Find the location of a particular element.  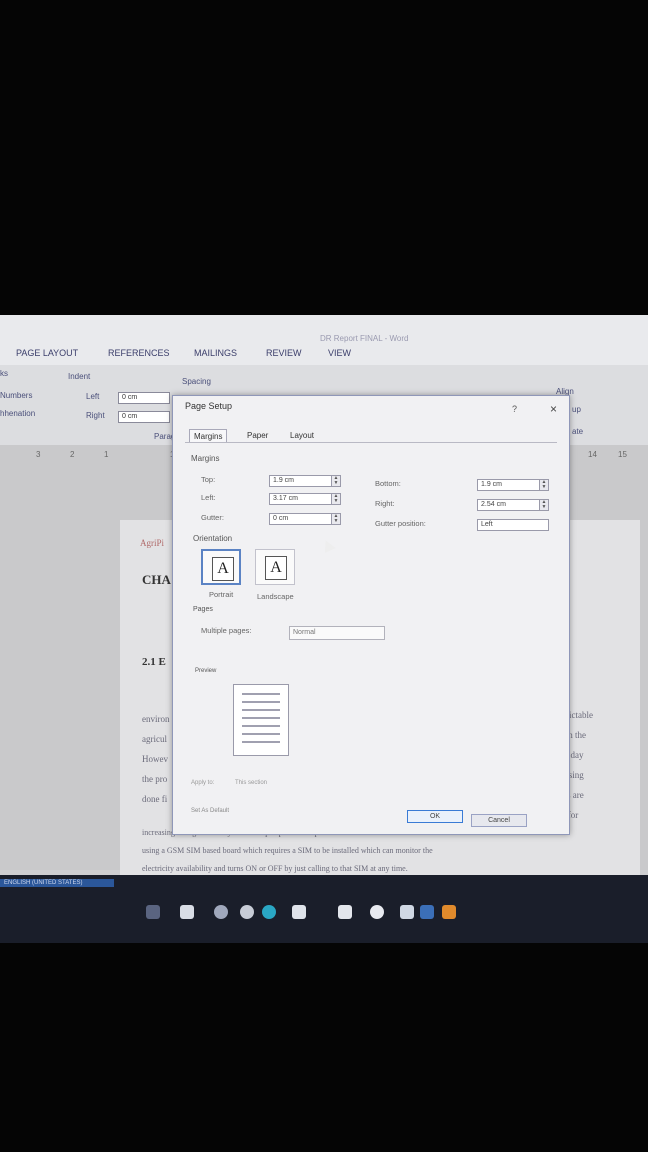

breaks-button: ks is located at coordinates (4, 373).